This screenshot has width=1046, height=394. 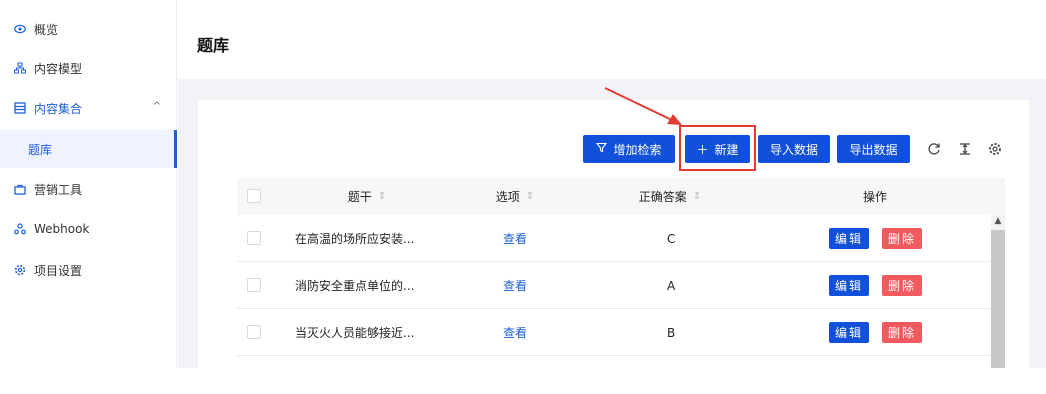 I want to click on add-filter-label: 增加检索, so click(x=637, y=149).